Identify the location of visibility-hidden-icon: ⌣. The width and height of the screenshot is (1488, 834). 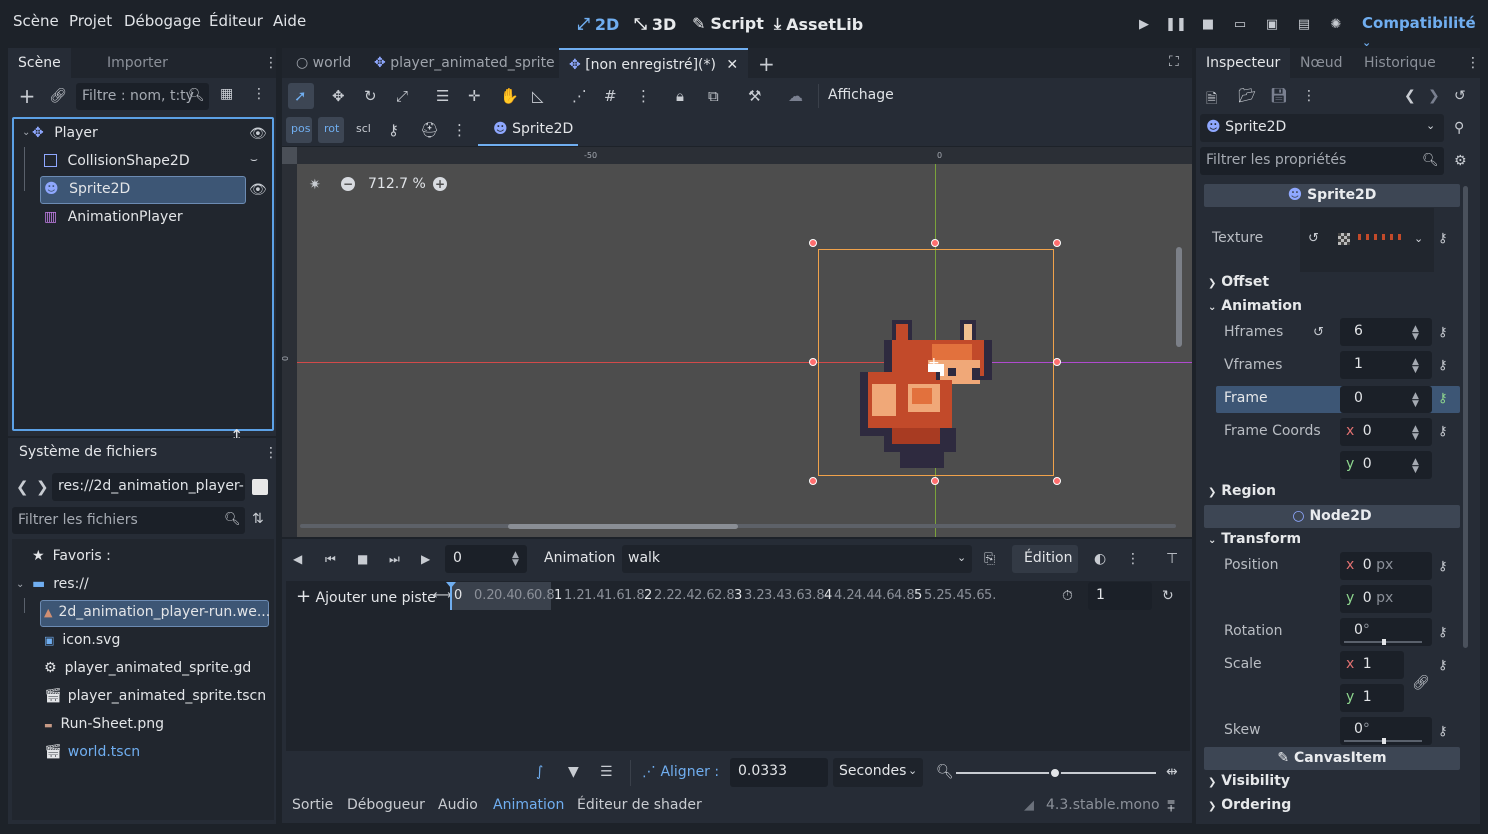
(254, 159).